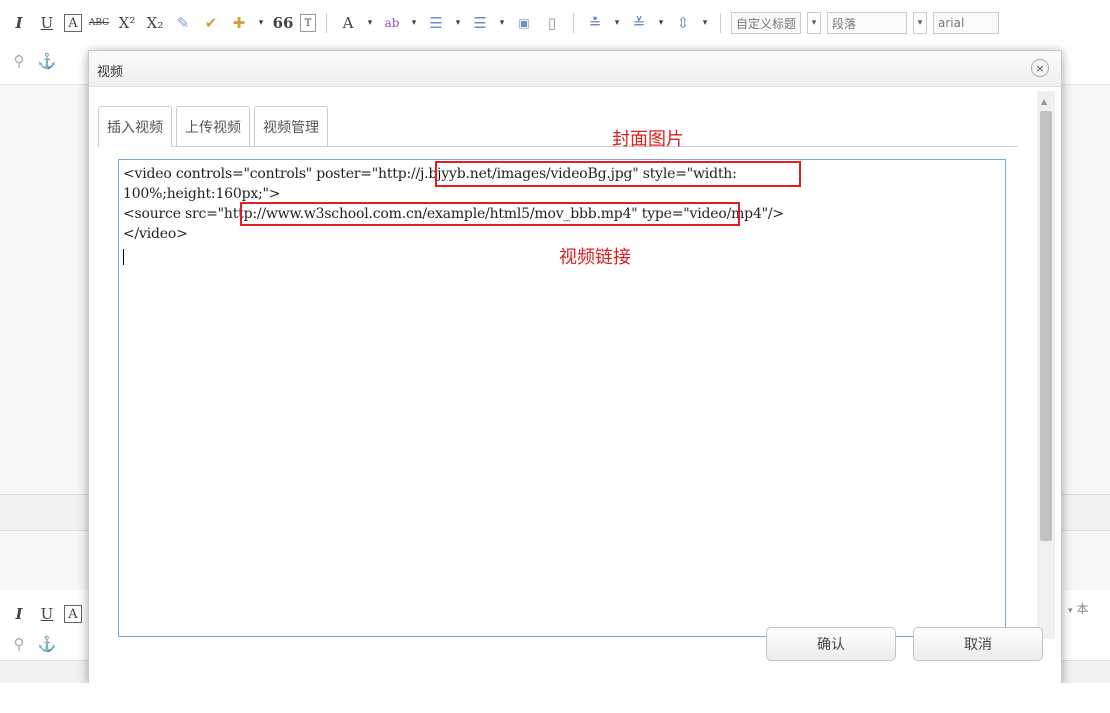 The width and height of the screenshot is (1110, 713). Describe the element at coordinates (436, 23) in the screenshot. I see `ordered-list-icon: ☰` at that location.